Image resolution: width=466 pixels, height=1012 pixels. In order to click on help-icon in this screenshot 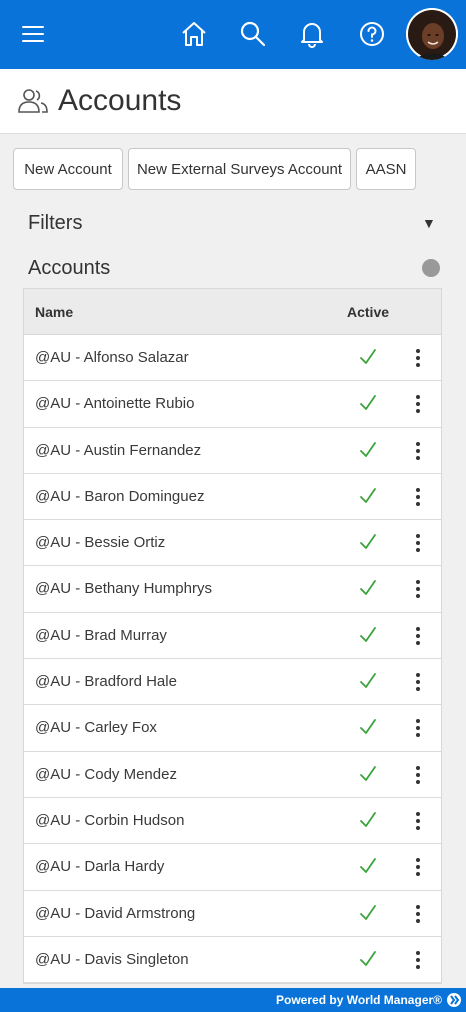, I will do `click(372, 34)`.